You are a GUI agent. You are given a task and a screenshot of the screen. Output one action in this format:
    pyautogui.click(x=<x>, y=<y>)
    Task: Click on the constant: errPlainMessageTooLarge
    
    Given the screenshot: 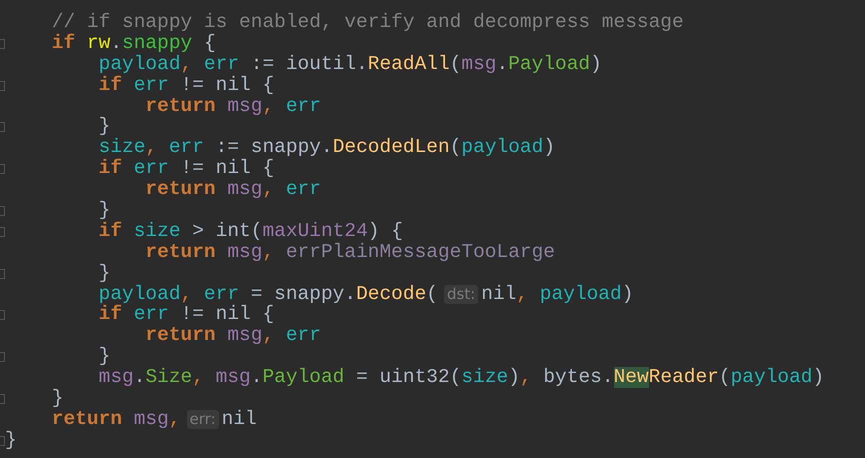 What is the action you would take?
    pyautogui.click(x=420, y=252)
    